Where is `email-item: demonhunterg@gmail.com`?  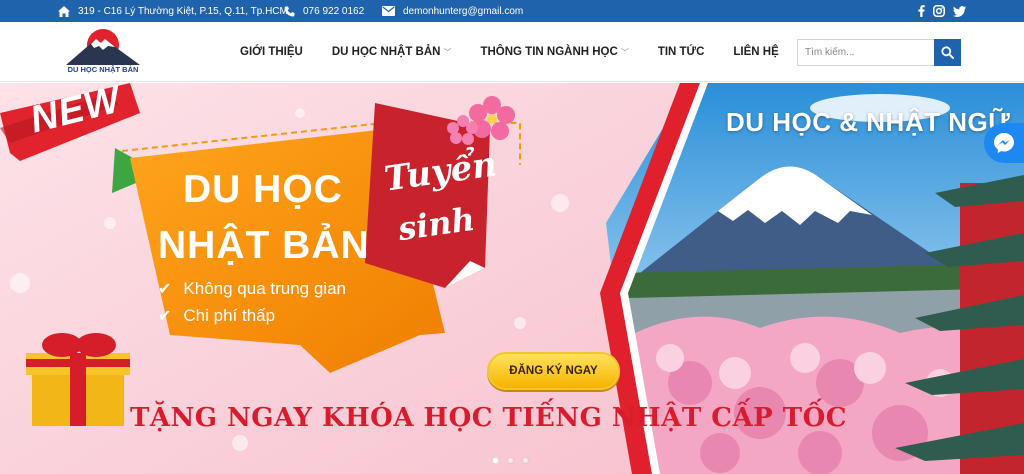 email-item: demonhunterg@gmail.com is located at coordinates (452, 11).